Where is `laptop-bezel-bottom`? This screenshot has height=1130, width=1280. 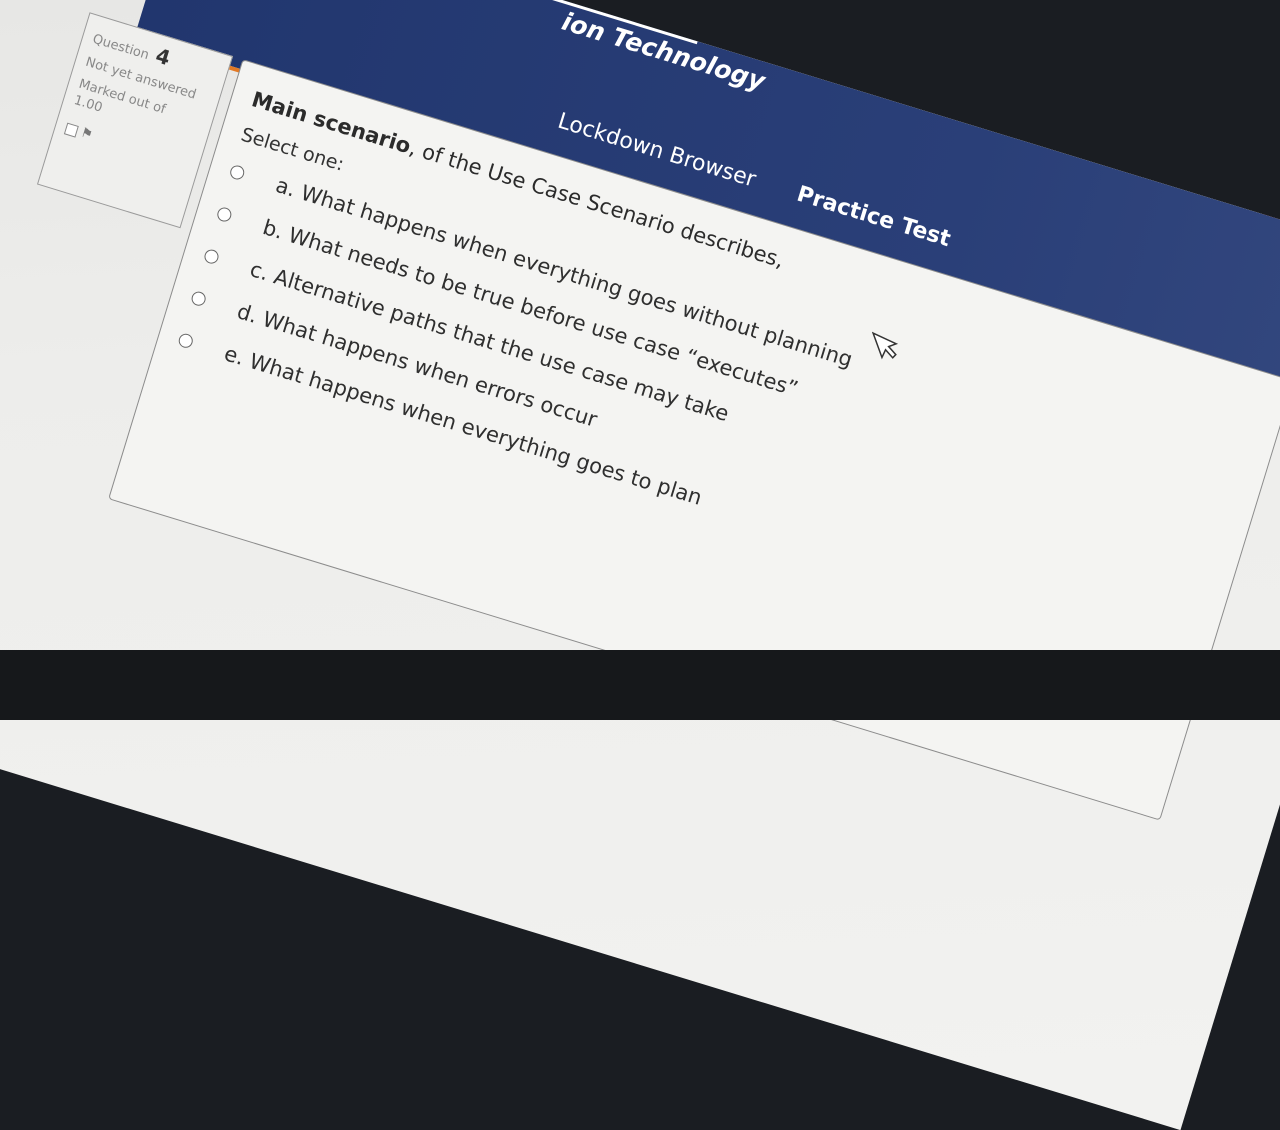 laptop-bezel-bottom is located at coordinates (640, 685).